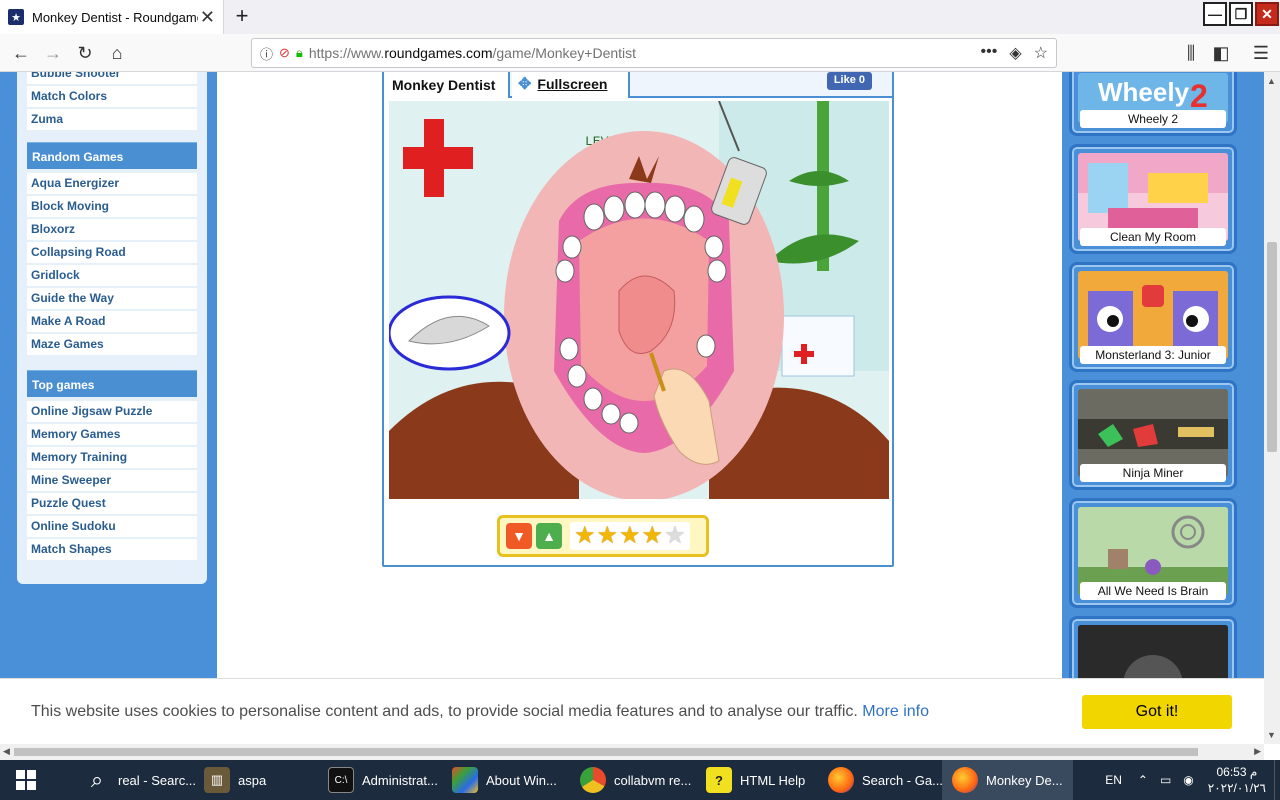  I want to click on system-tray: EN ⌃ ▭ ◉ 06:53 م ٢٠٢٢/٠١/٢٦, so click(1187, 780).